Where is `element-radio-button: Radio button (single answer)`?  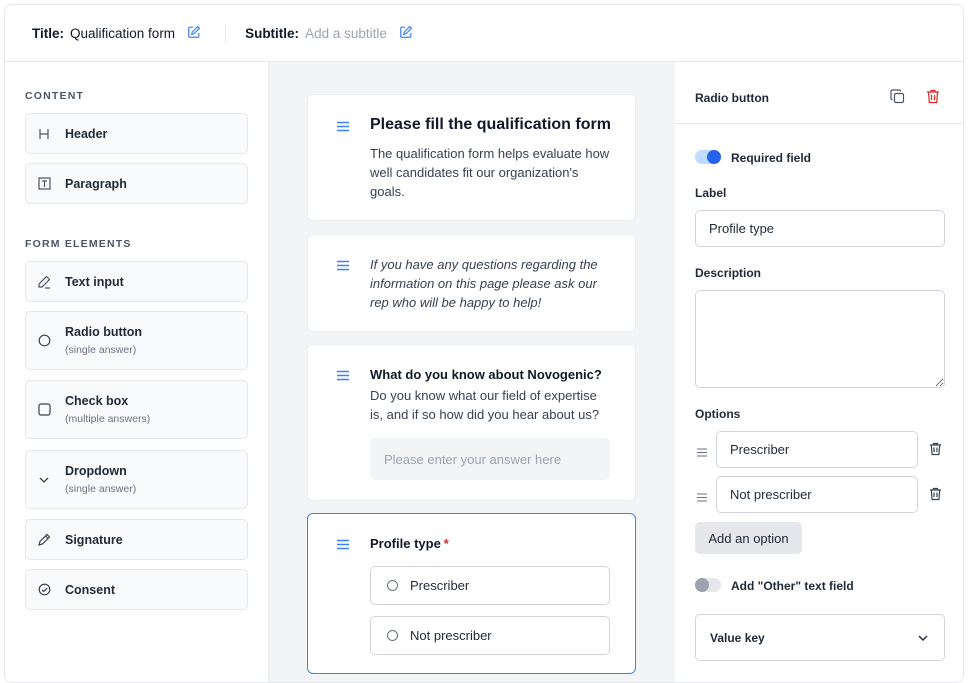 element-radio-button: Radio button (single answer) is located at coordinates (136, 340).